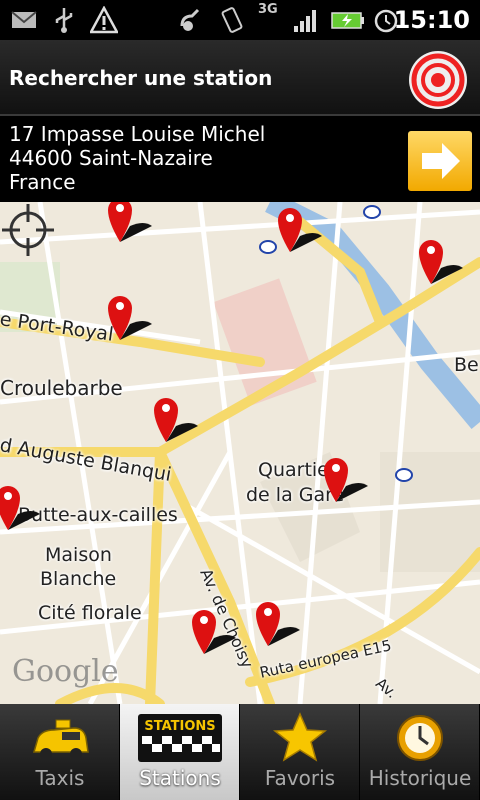 This screenshot has width=480, height=800. I want to click on map-label: Cité florale, so click(90, 613).